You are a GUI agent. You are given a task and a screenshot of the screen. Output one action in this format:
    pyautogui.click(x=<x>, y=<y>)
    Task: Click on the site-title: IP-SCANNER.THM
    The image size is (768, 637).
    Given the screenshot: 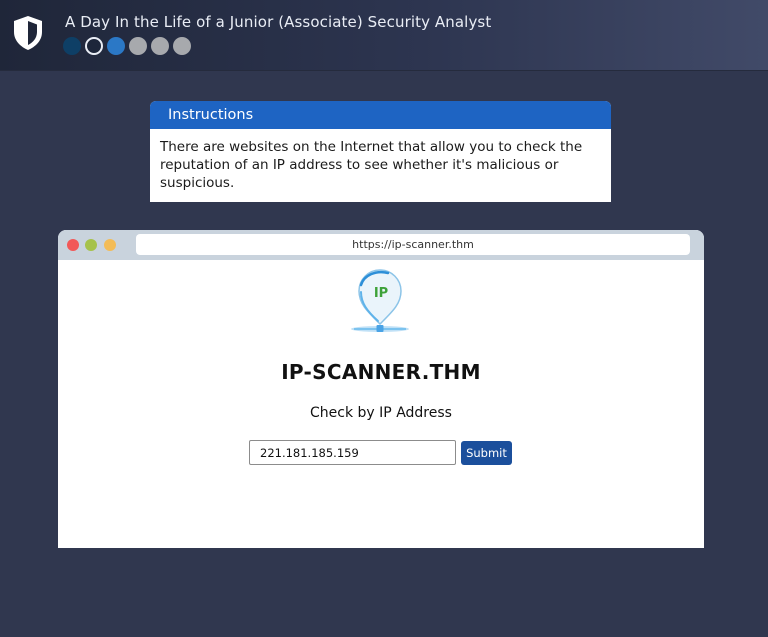 What is the action you would take?
    pyautogui.click(x=381, y=372)
    